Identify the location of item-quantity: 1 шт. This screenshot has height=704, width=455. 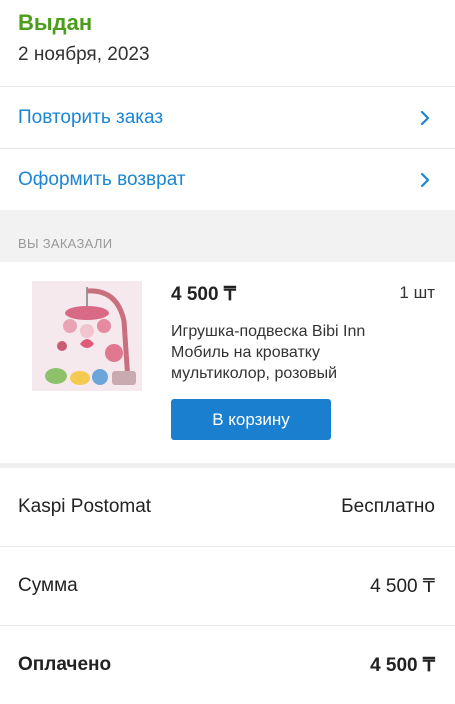
(417, 292).